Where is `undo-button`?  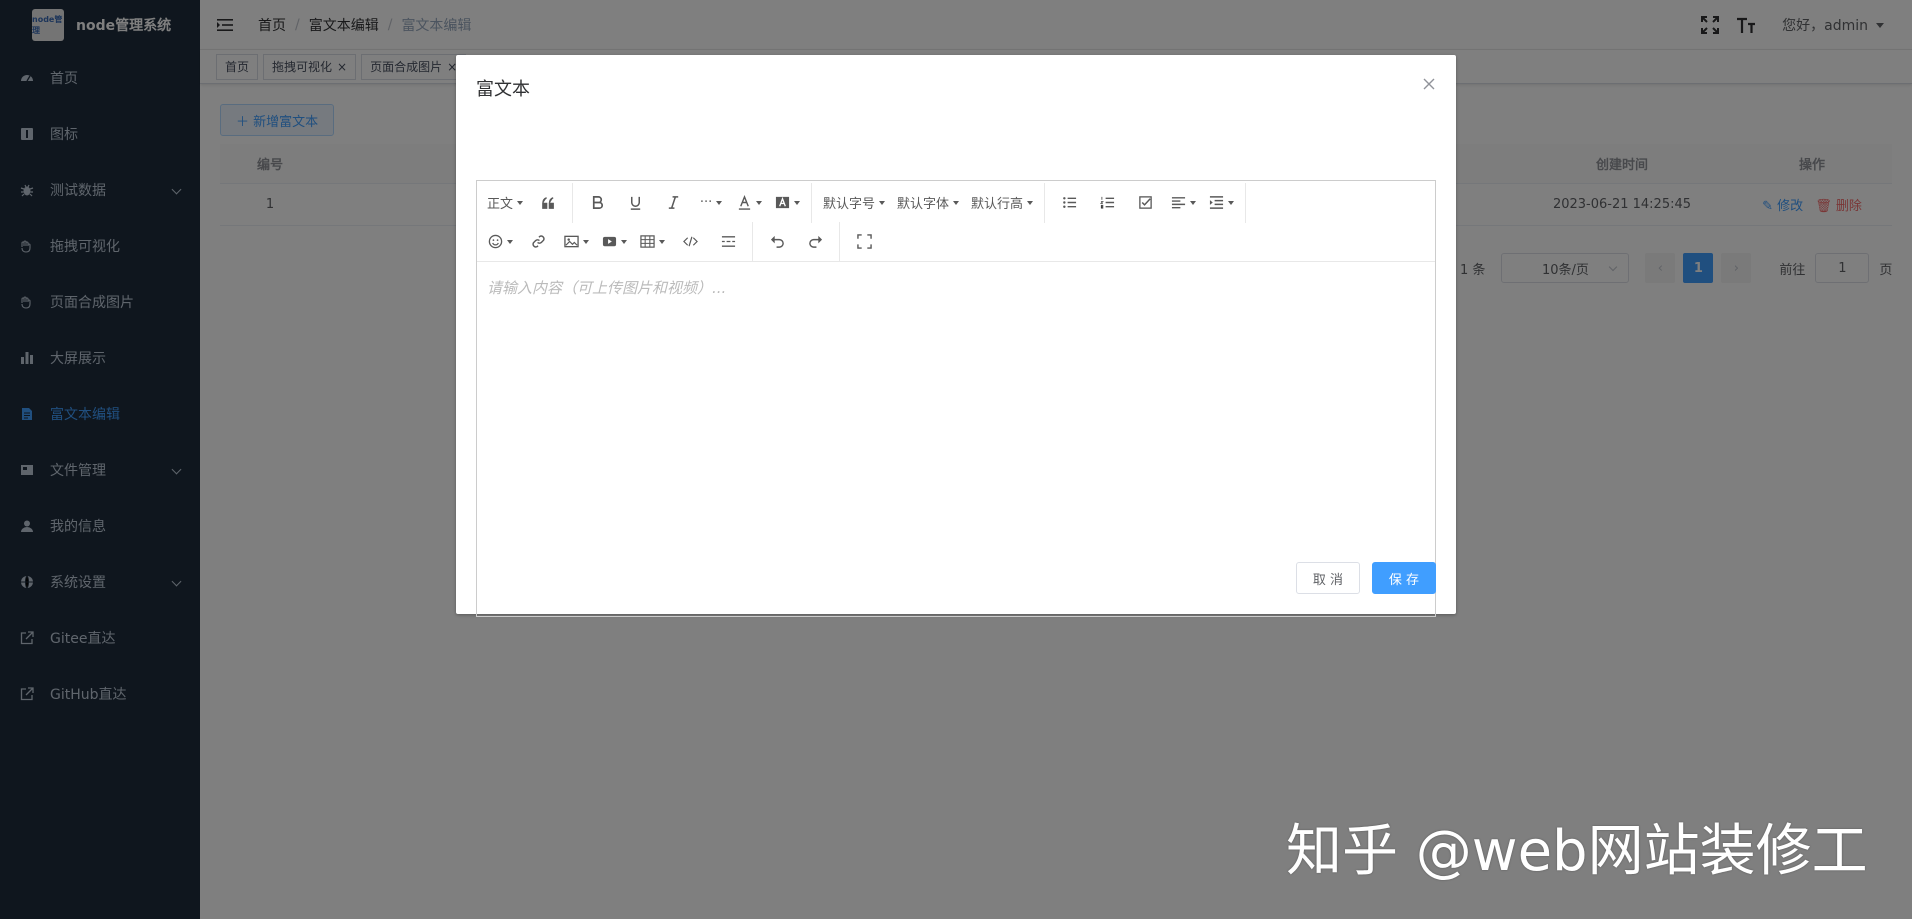 undo-button is located at coordinates (777, 242).